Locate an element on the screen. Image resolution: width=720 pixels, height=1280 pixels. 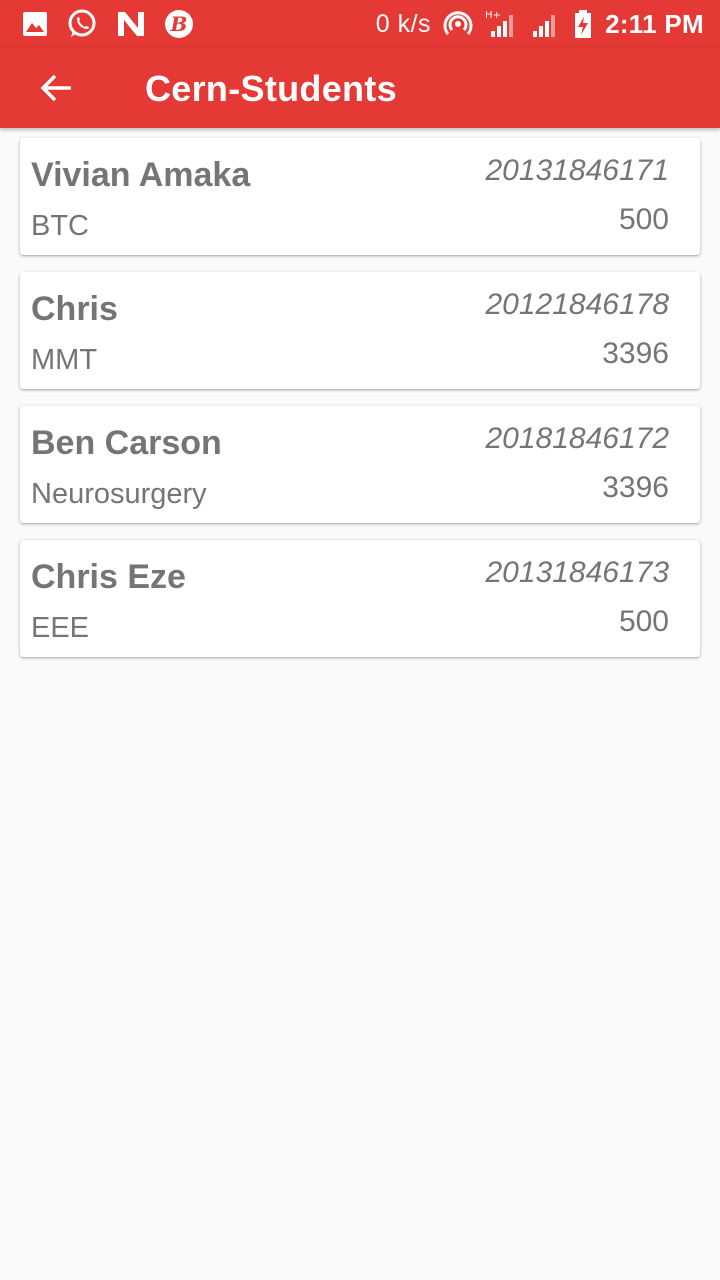
b-app-icon: B is located at coordinates (179, 24).